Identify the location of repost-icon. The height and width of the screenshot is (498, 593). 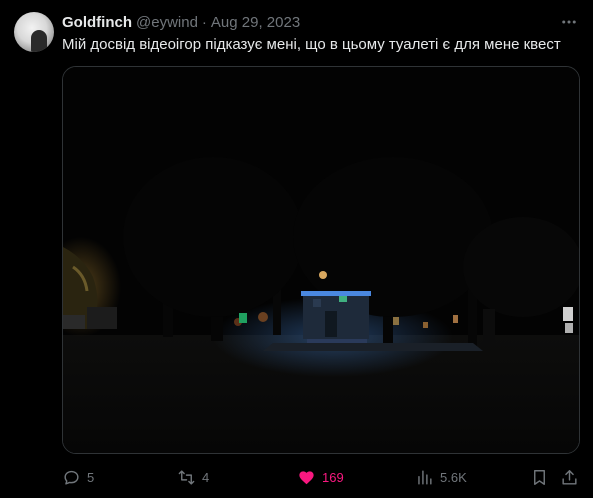
(186, 477).